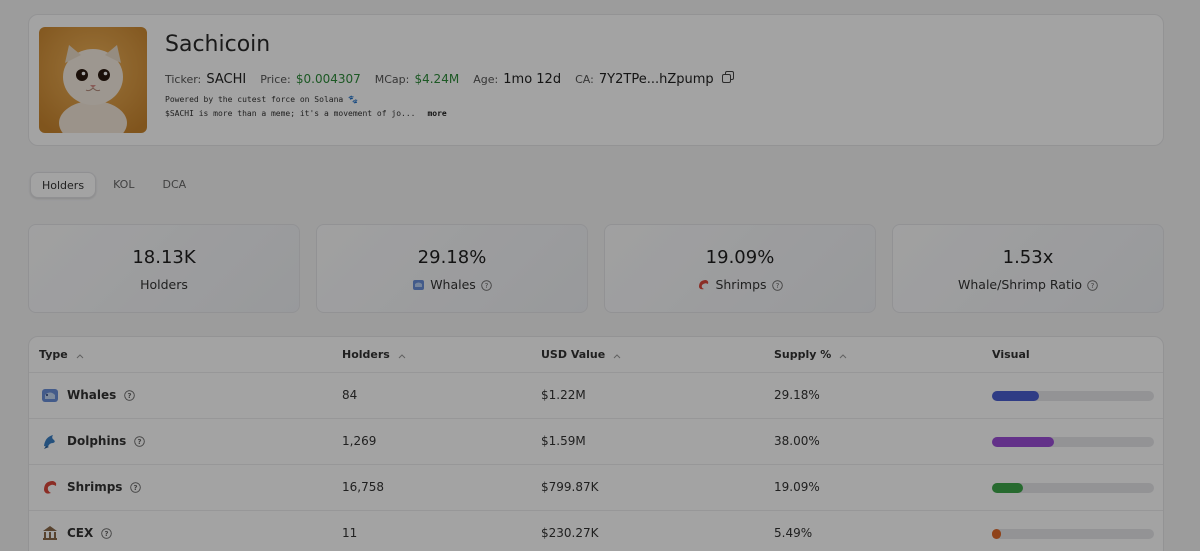 This screenshot has height=551, width=1200. I want to click on column-header-holders: Holders, so click(374, 354).